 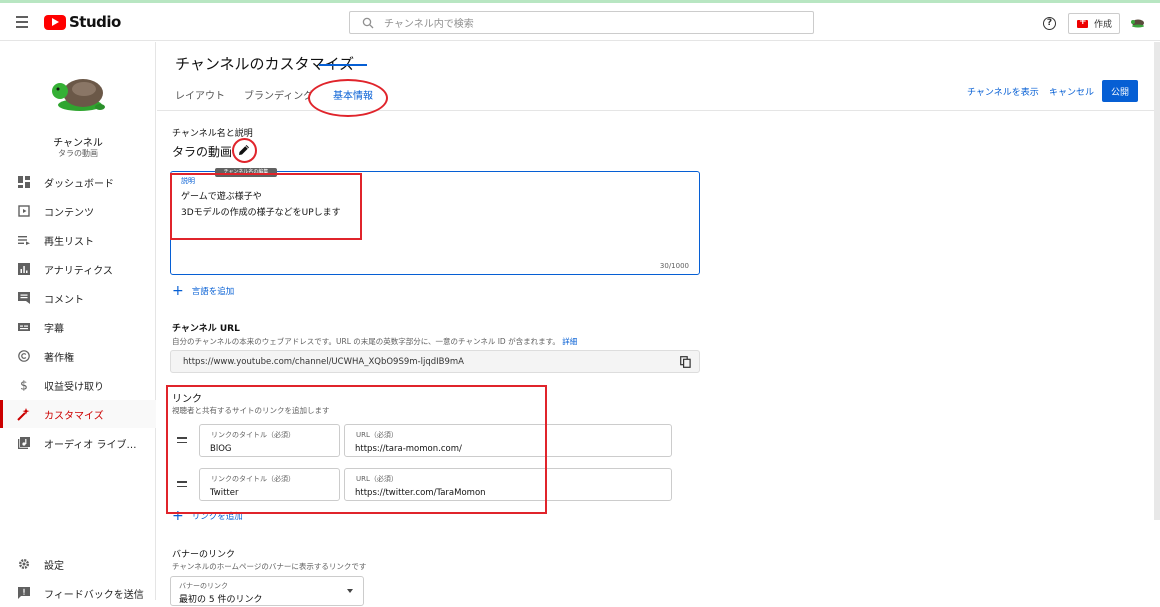 I want to click on dollar-icon: $, so click(x=23, y=385).